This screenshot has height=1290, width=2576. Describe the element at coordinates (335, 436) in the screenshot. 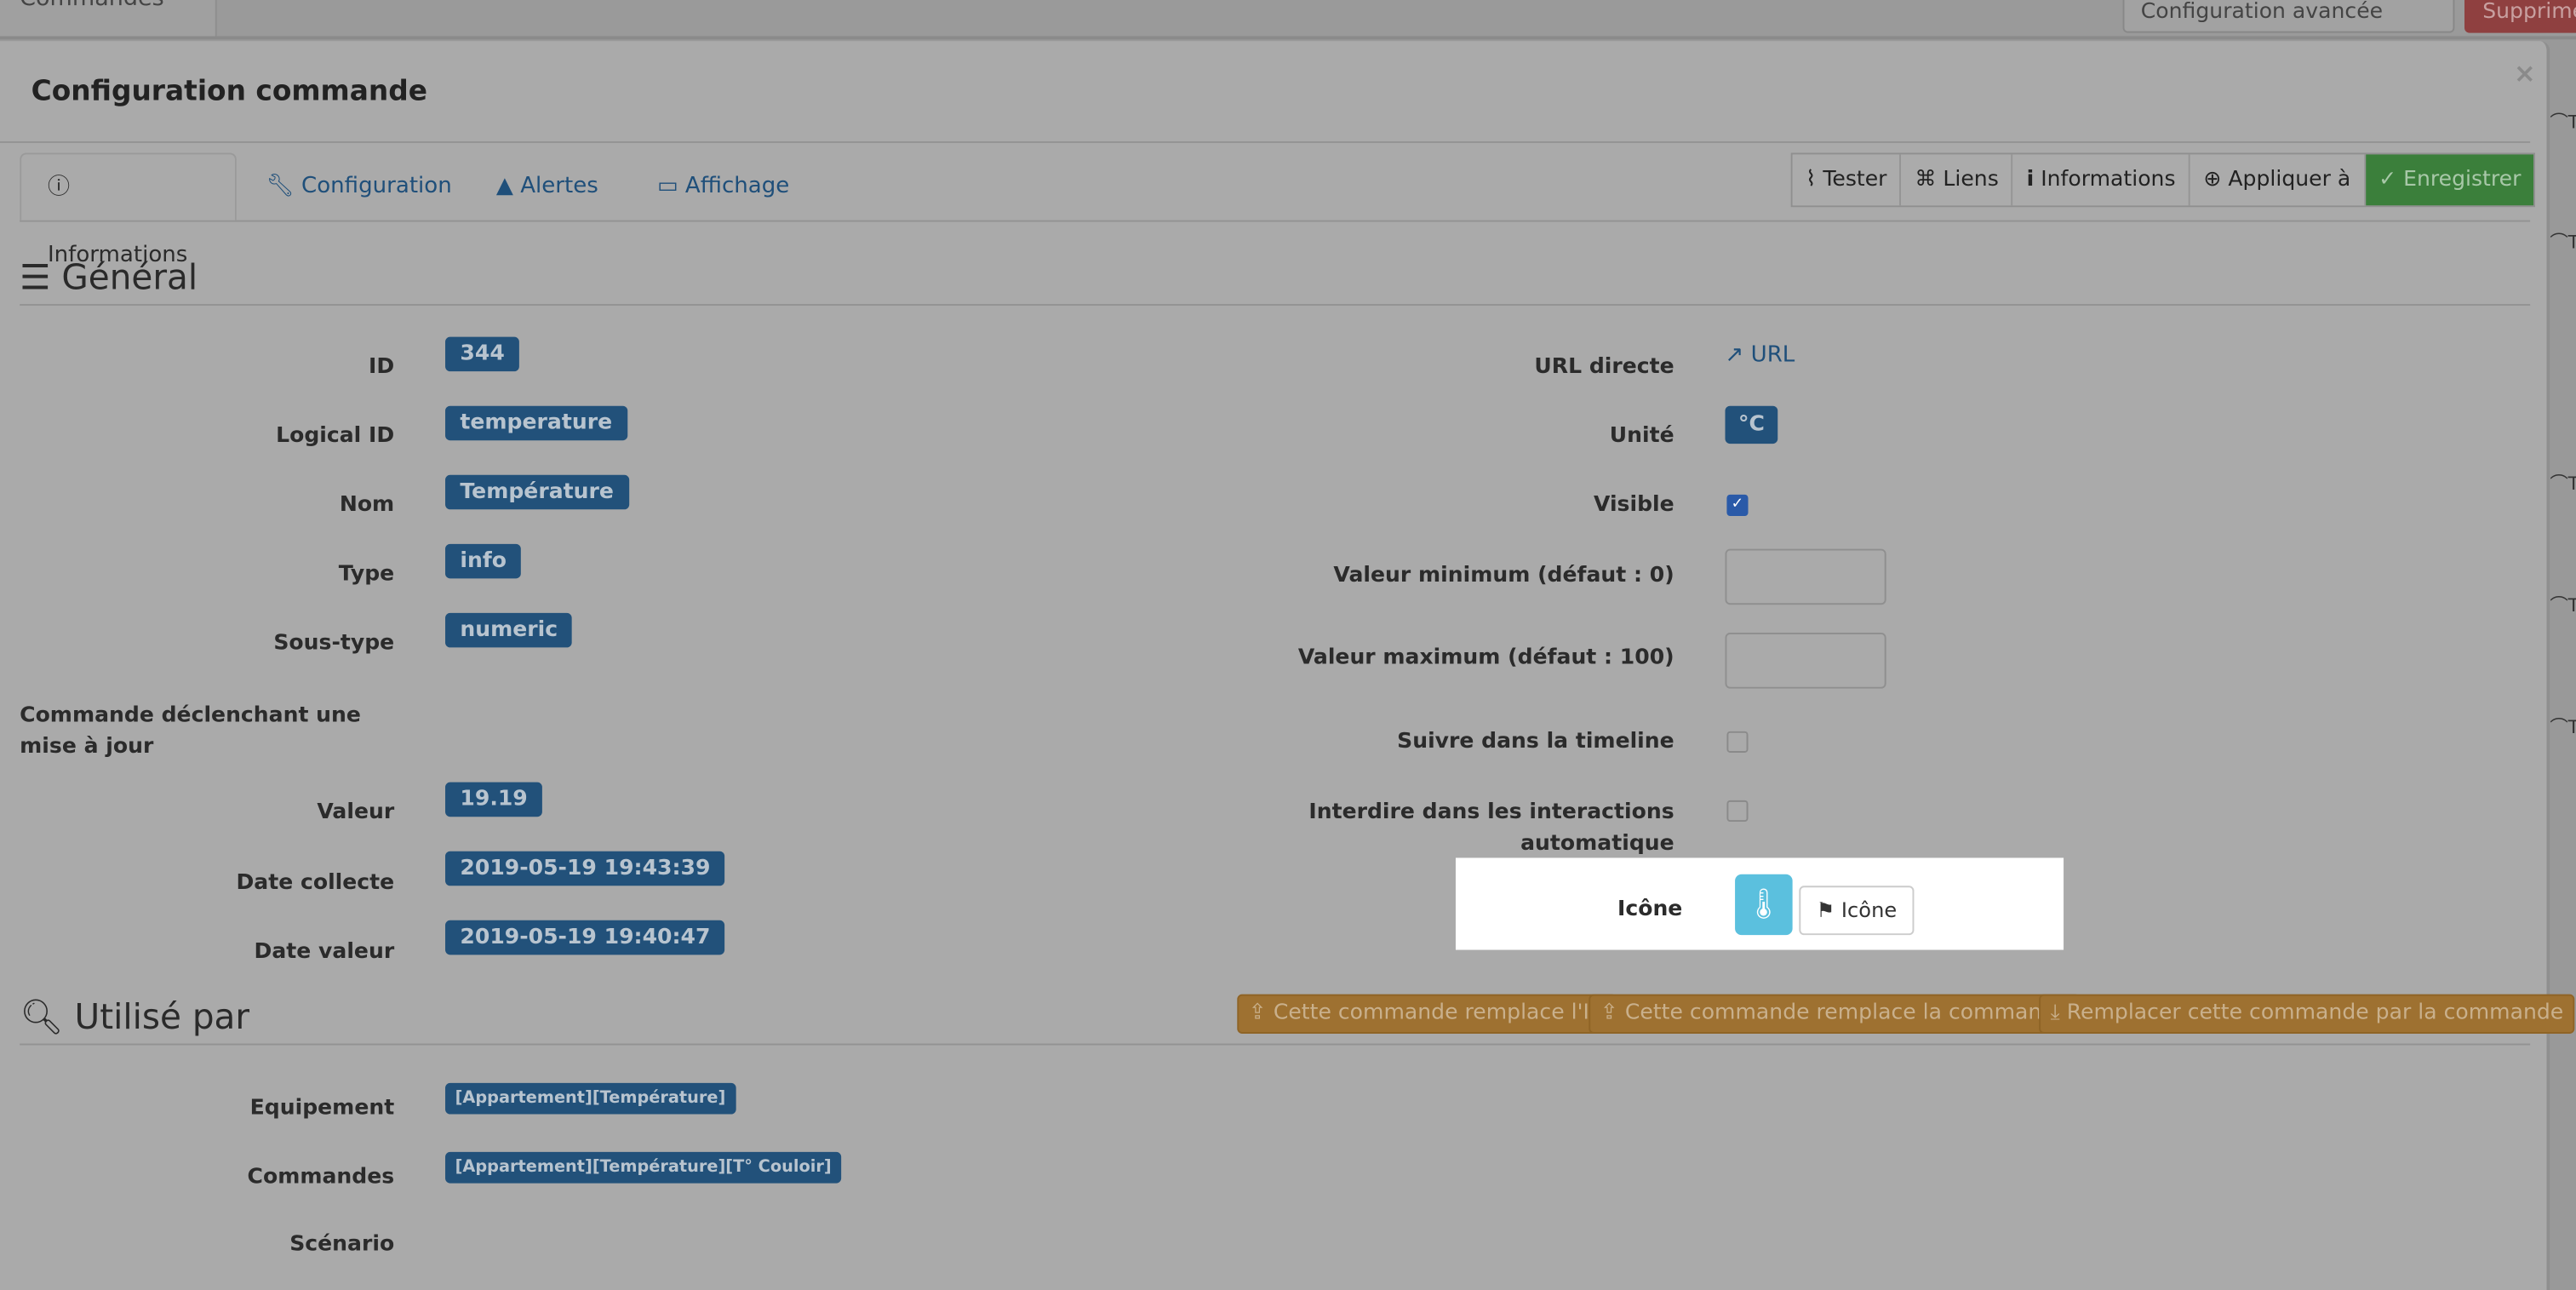

I see `label-logical-id: Logical ID` at that location.